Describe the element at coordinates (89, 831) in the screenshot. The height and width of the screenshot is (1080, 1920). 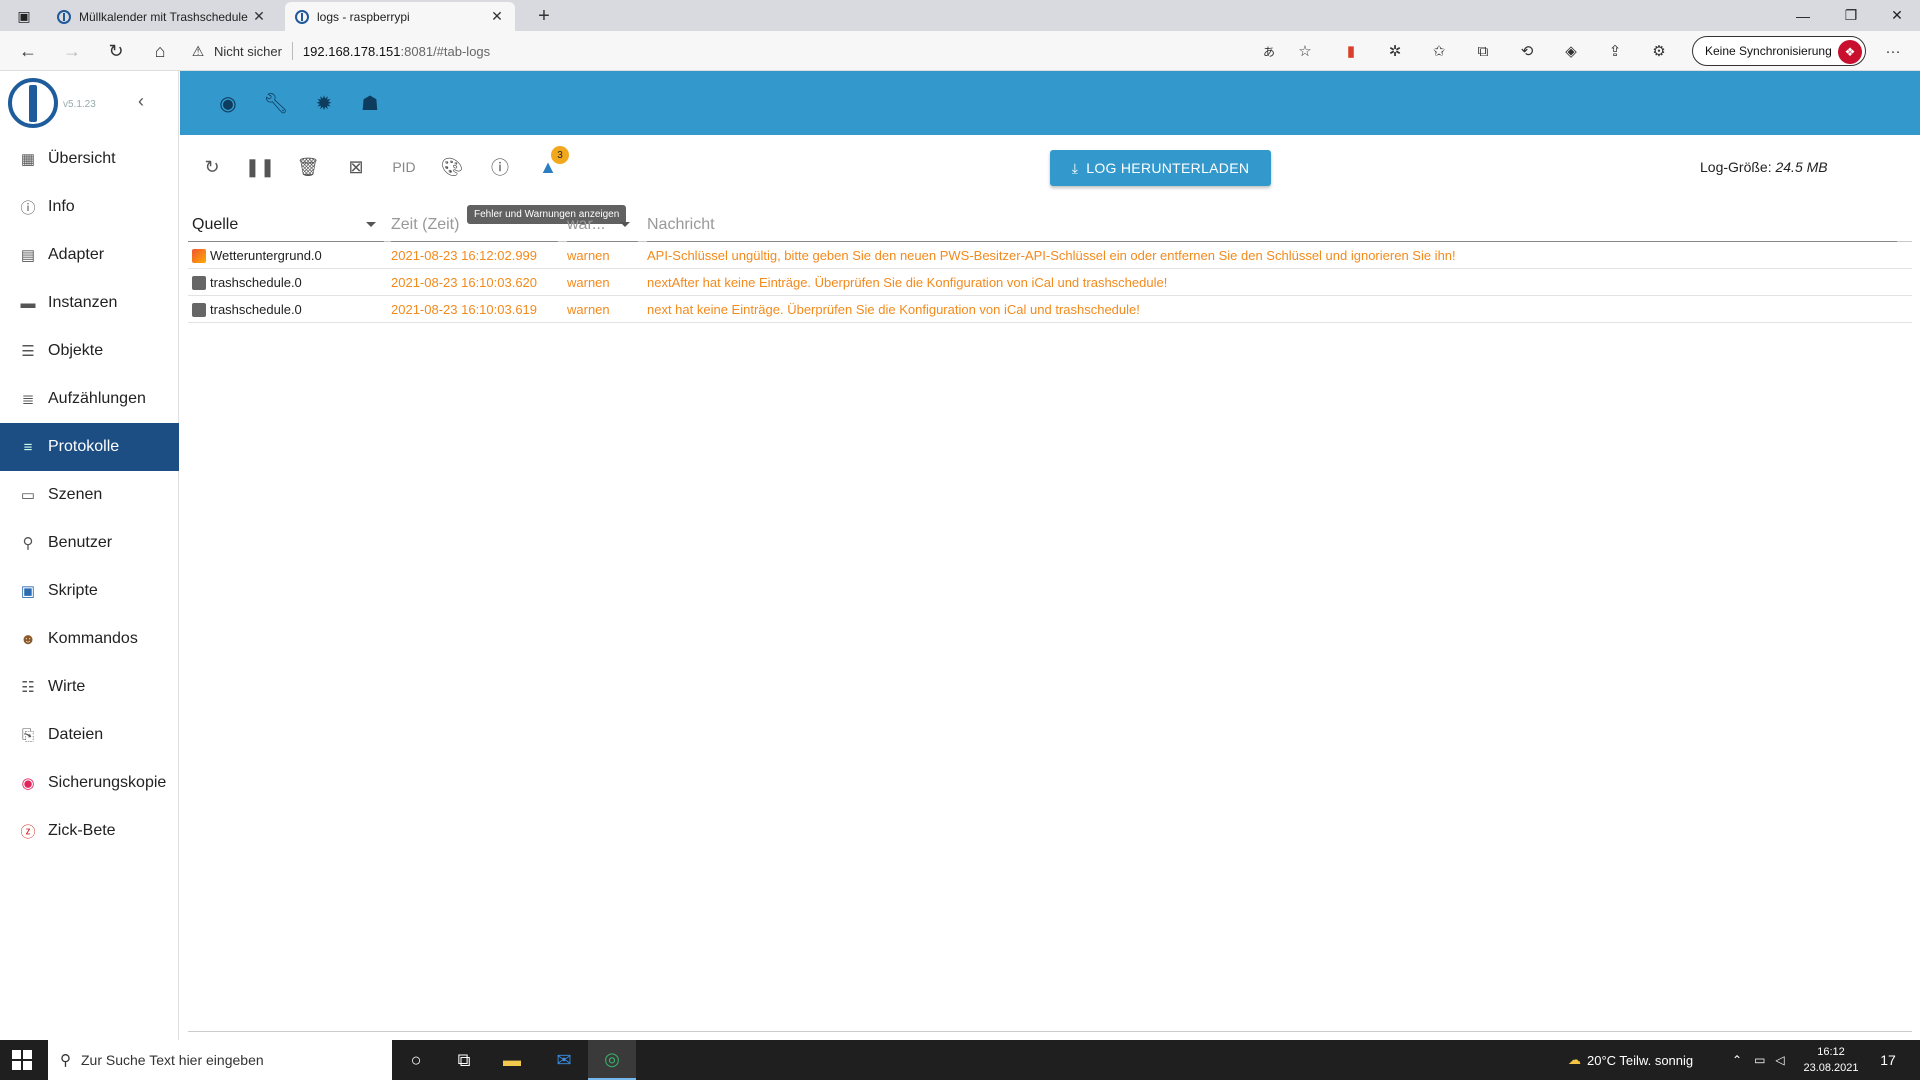
I see `sidebar-item-zick-bete: ⓩ Zick-Bete` at that location.